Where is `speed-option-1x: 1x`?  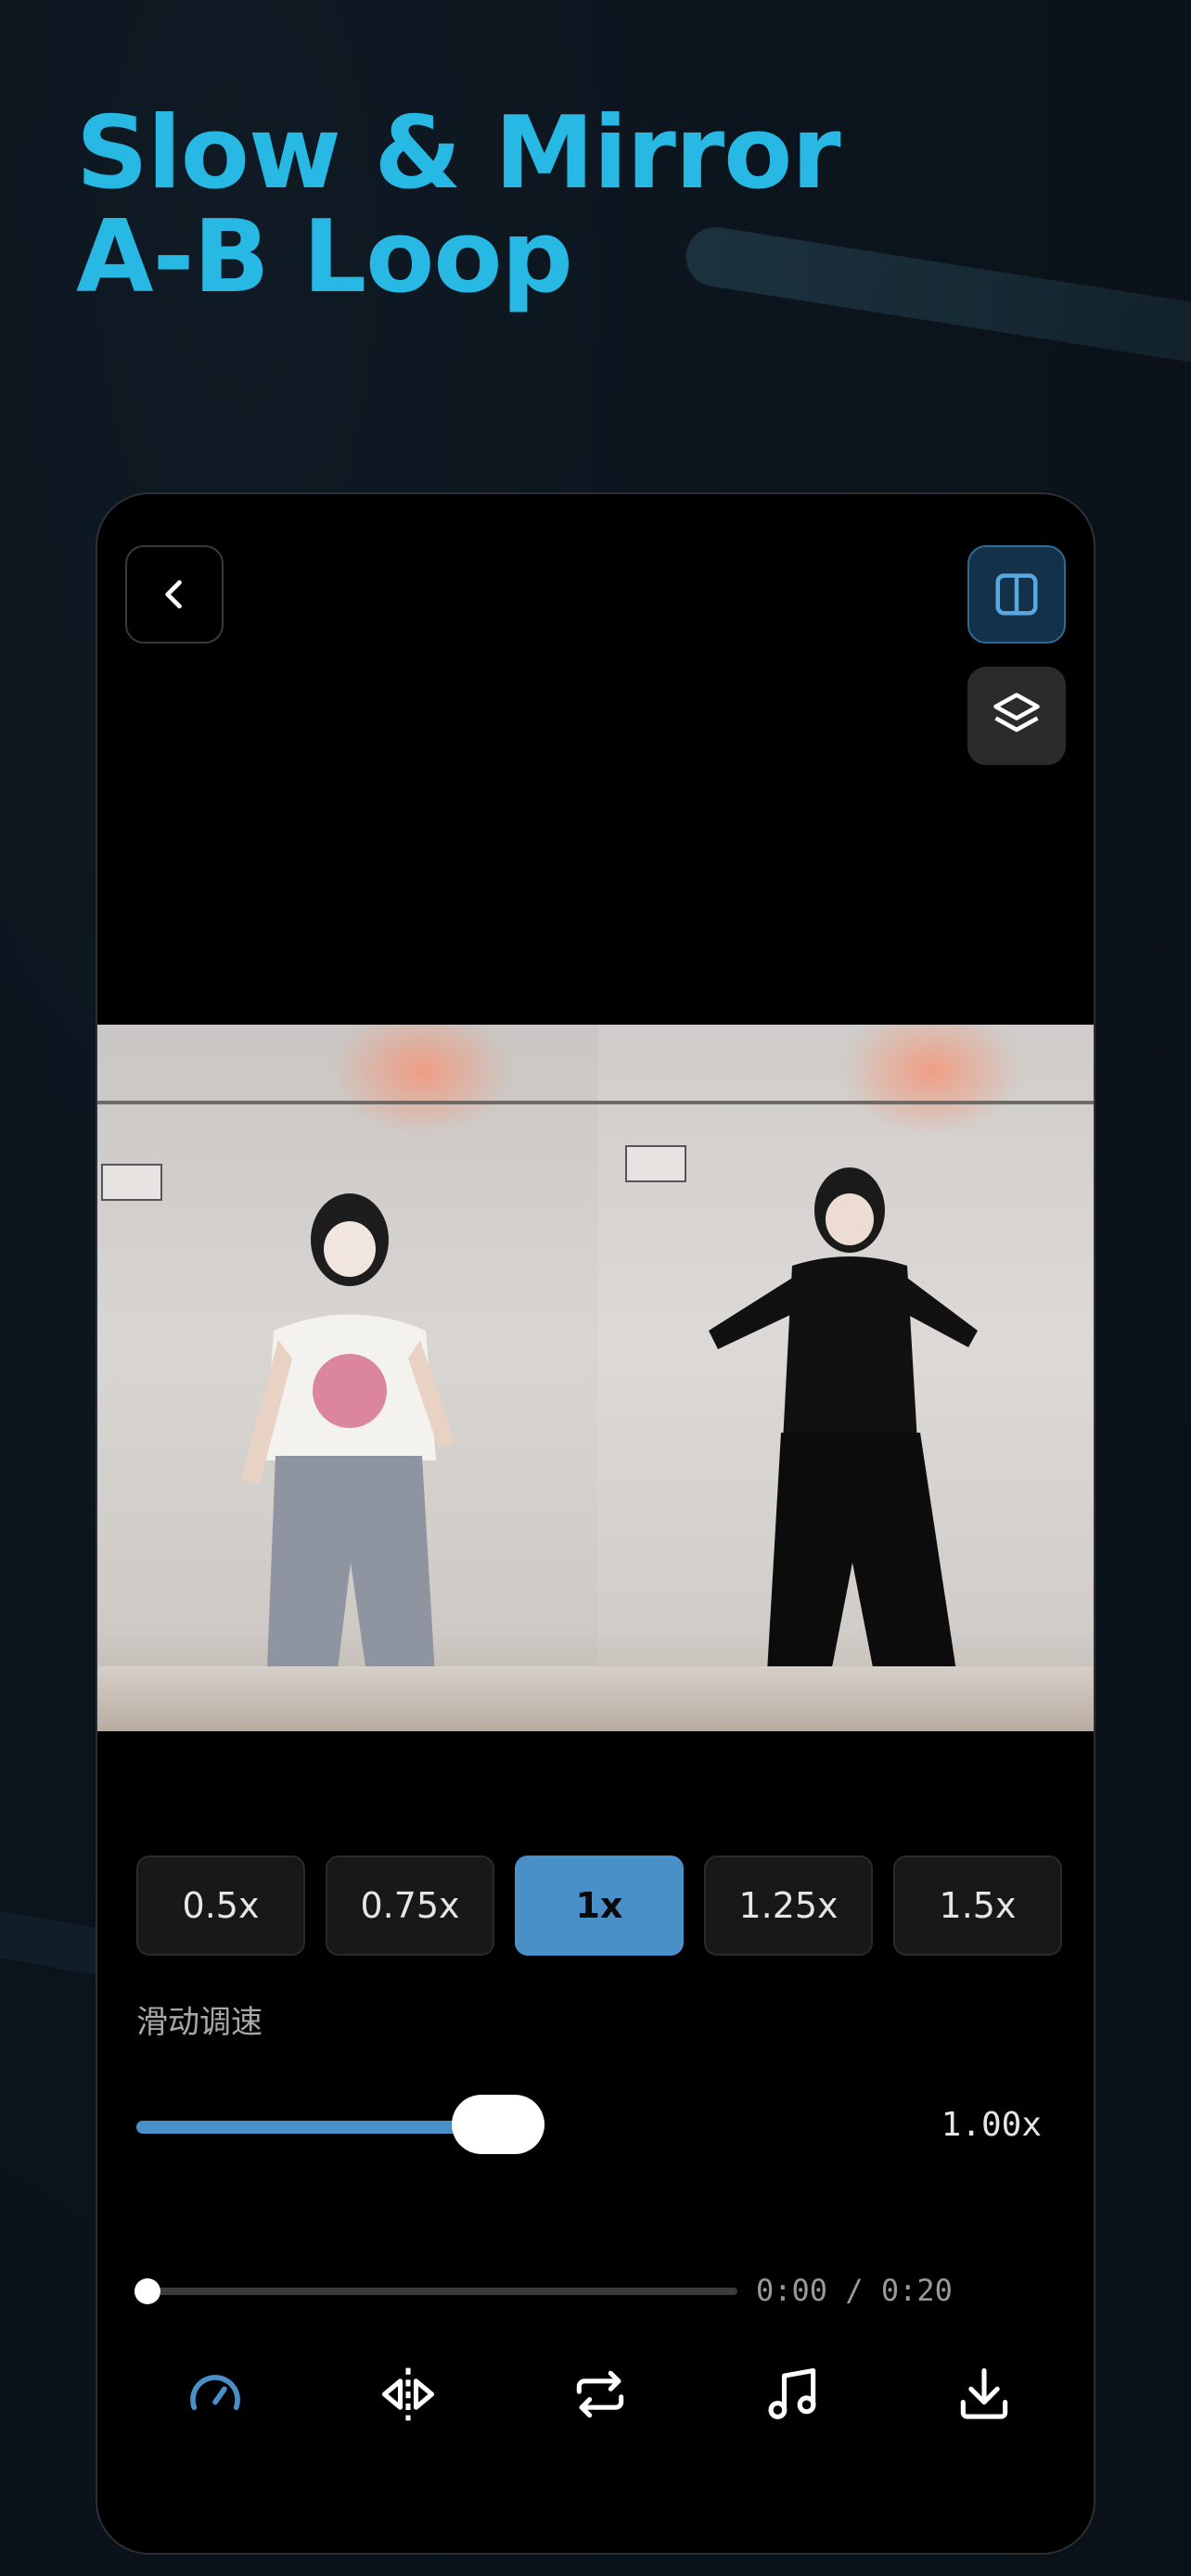
speed-option-1x: 1x is located at coordinates (599, 1905).